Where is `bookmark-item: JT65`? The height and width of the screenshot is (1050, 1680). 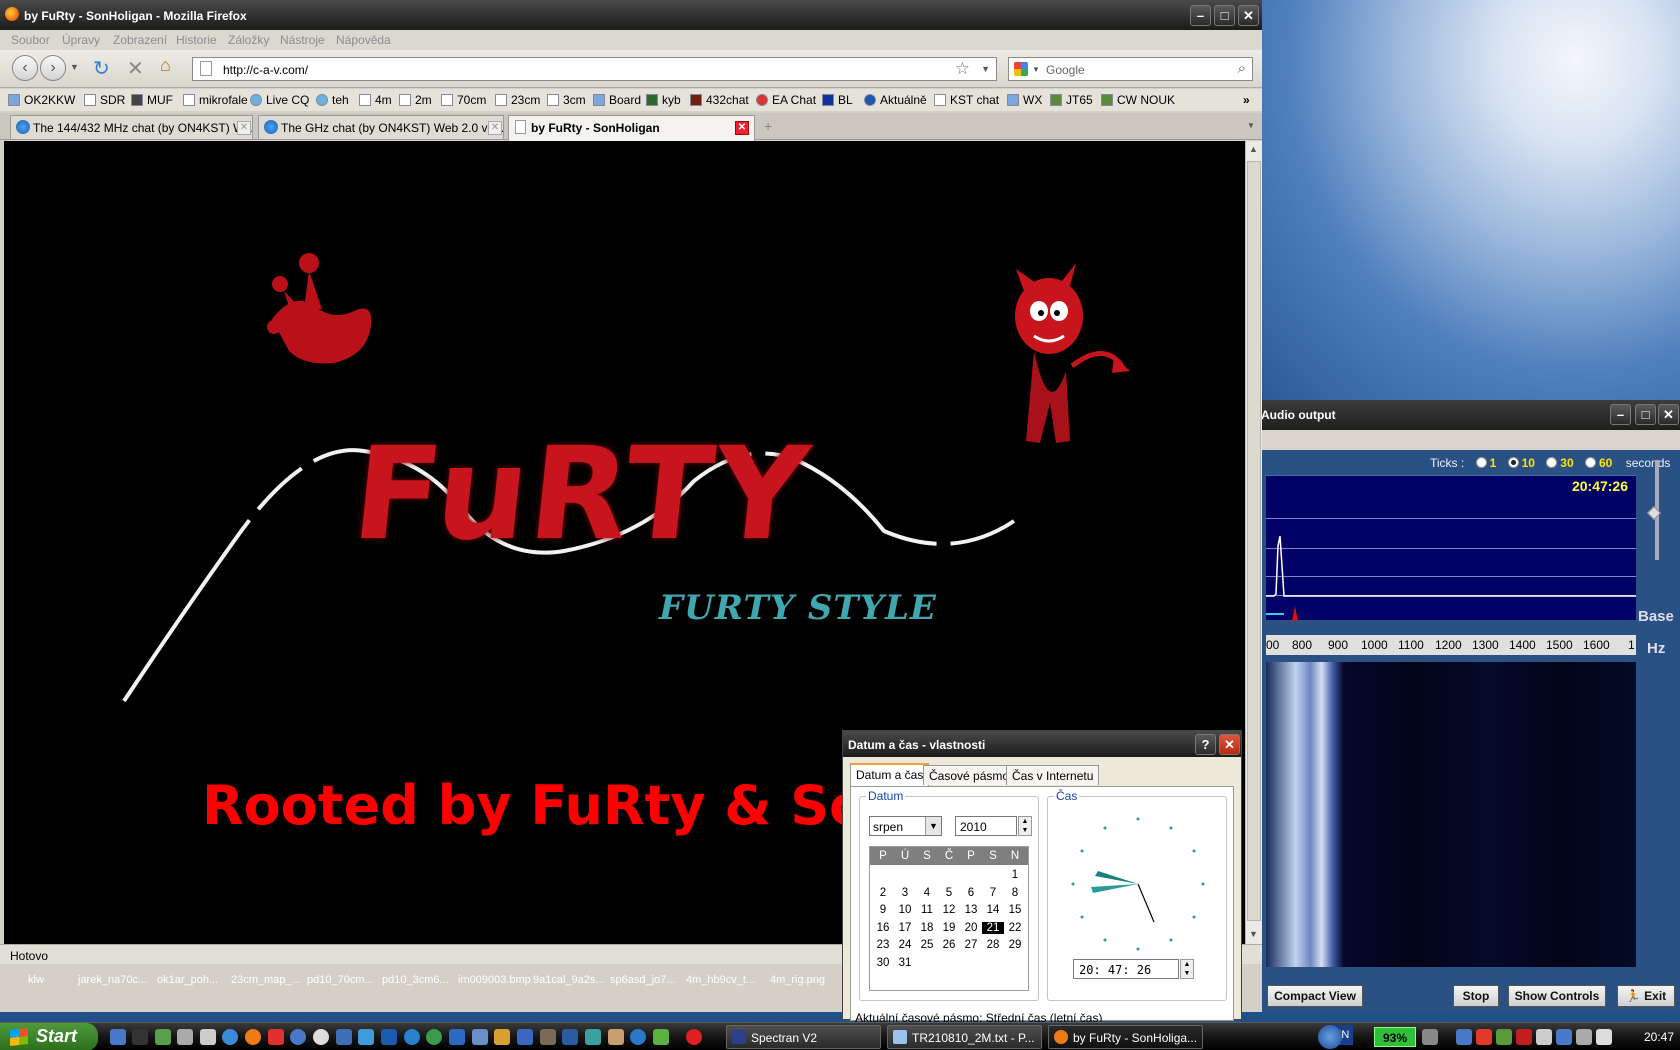
bookmark-item: JT65 is located at coordinates (1071, 100).